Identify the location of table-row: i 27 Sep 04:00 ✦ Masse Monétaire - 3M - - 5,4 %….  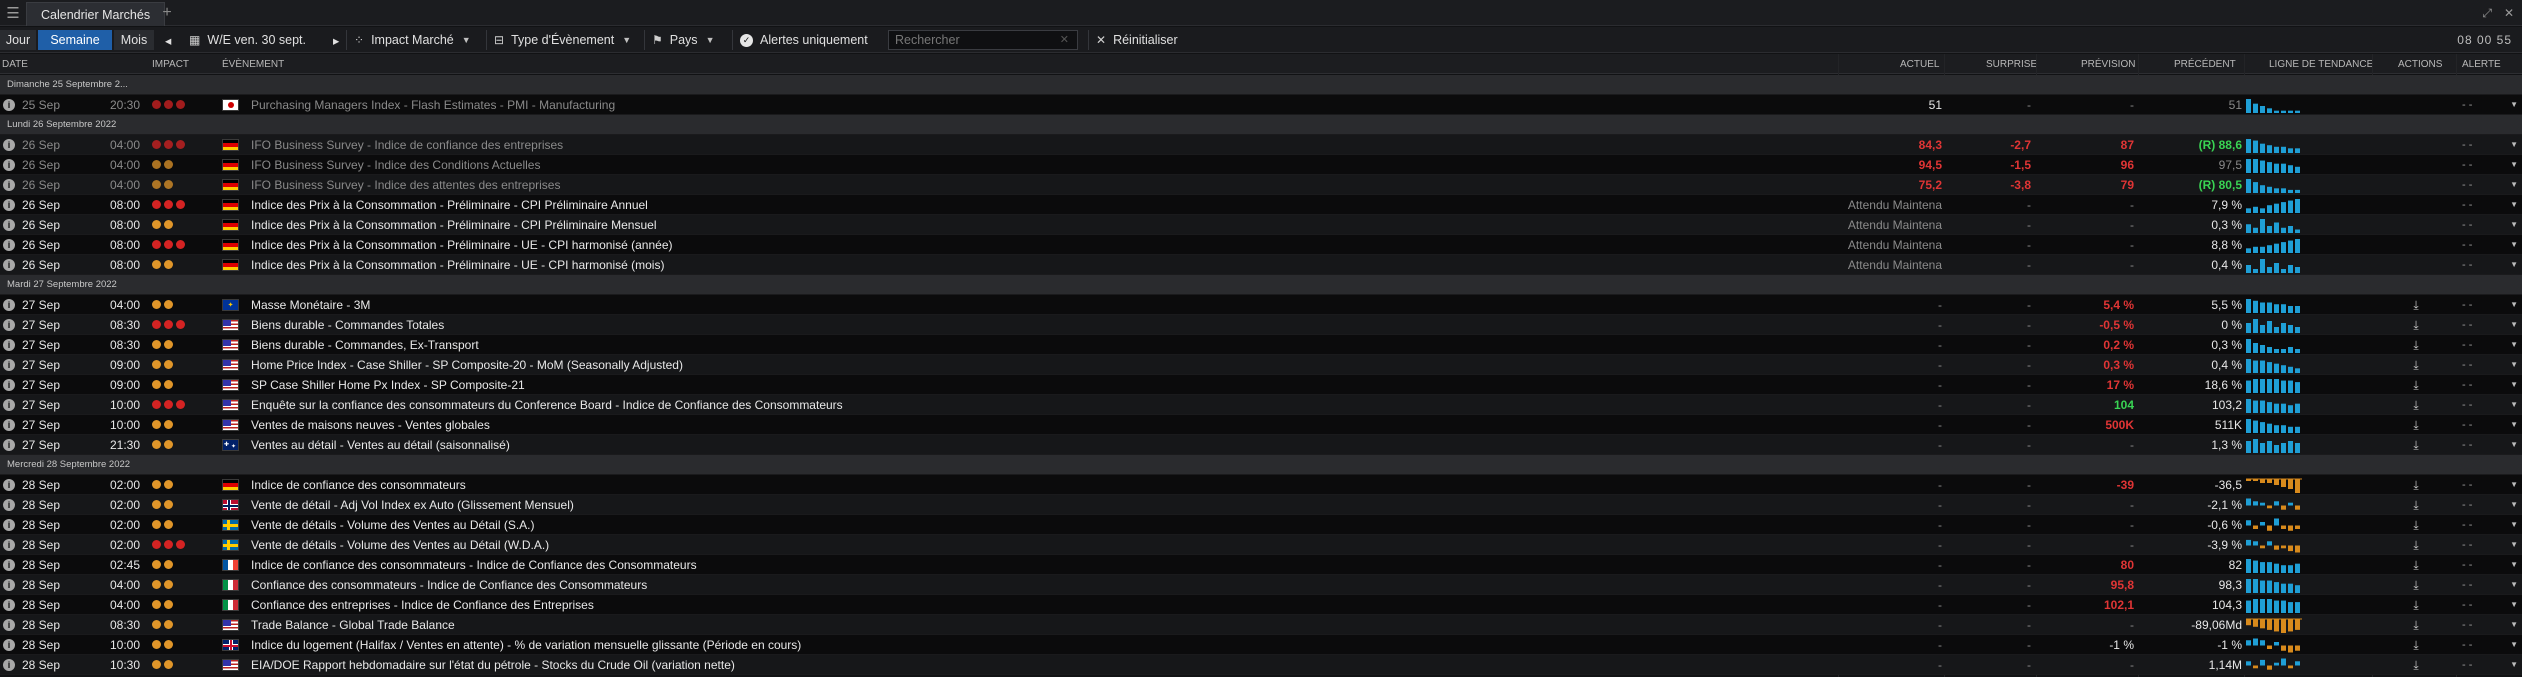
(1261, 305).